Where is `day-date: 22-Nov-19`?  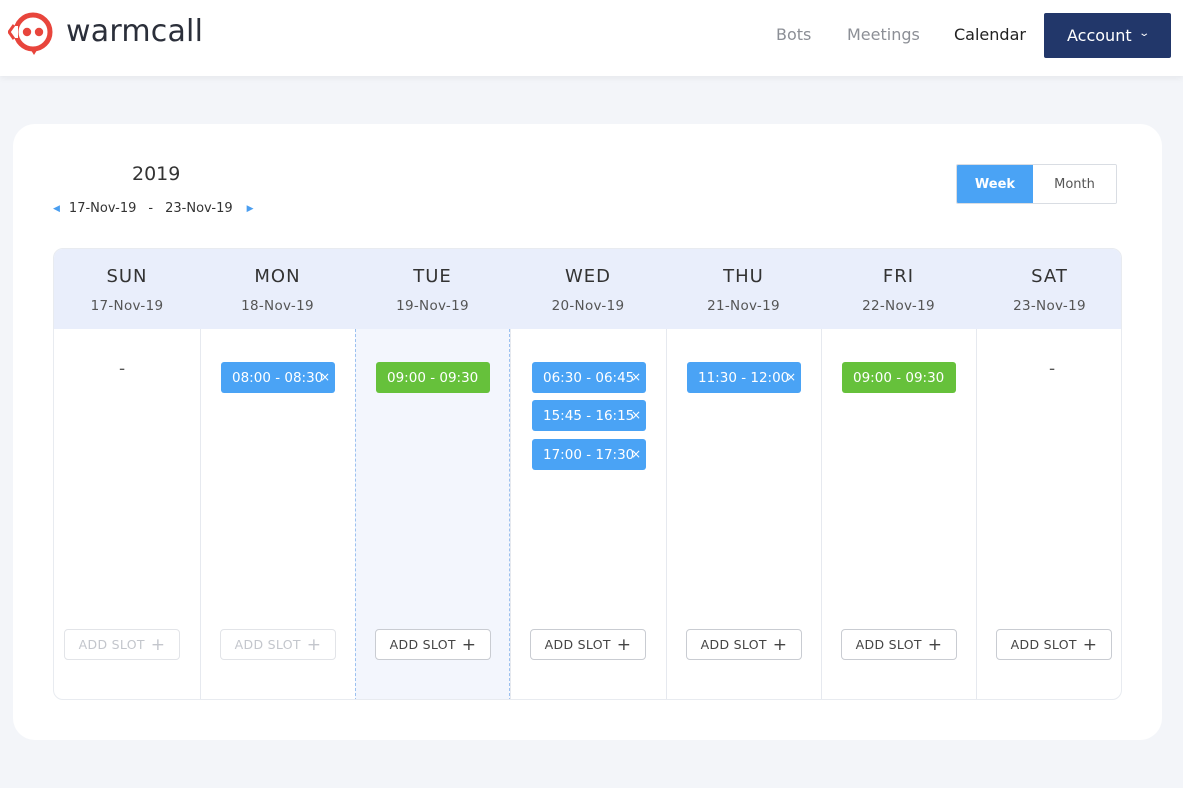 day-date: 22-Nov-19 is located at coordinates (898, 306).